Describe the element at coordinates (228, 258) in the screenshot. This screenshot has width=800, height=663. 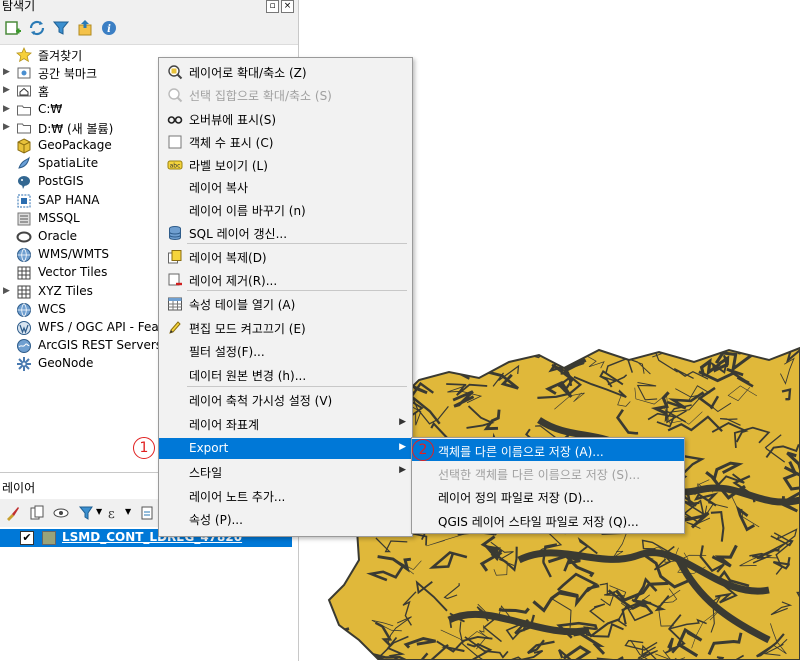
I see `context-menu-item-label: 레이어 복제(D)` at that location.